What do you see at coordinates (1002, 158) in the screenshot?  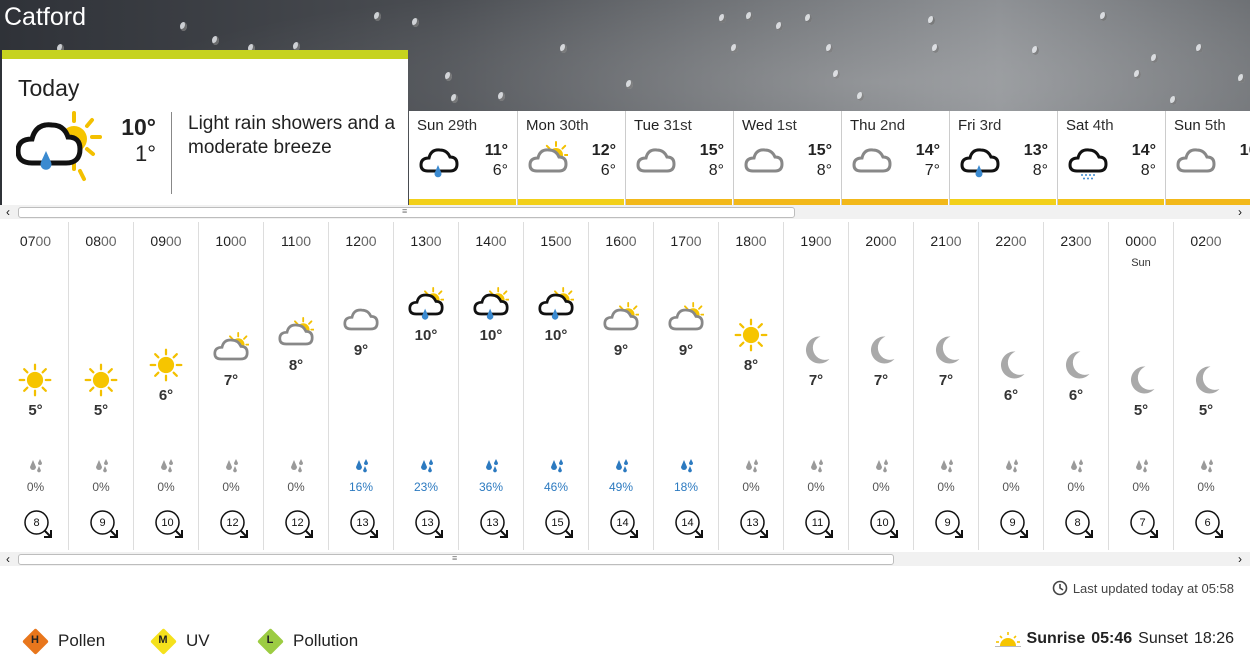 I see `day-tab: Fri 3rd 13° 8°` at bounding box center [1002, 158].